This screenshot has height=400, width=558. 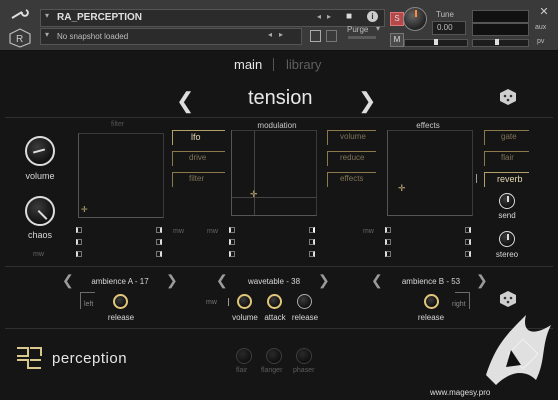 I want to click on mod-slider-2-left, so click(x=232, y=242).